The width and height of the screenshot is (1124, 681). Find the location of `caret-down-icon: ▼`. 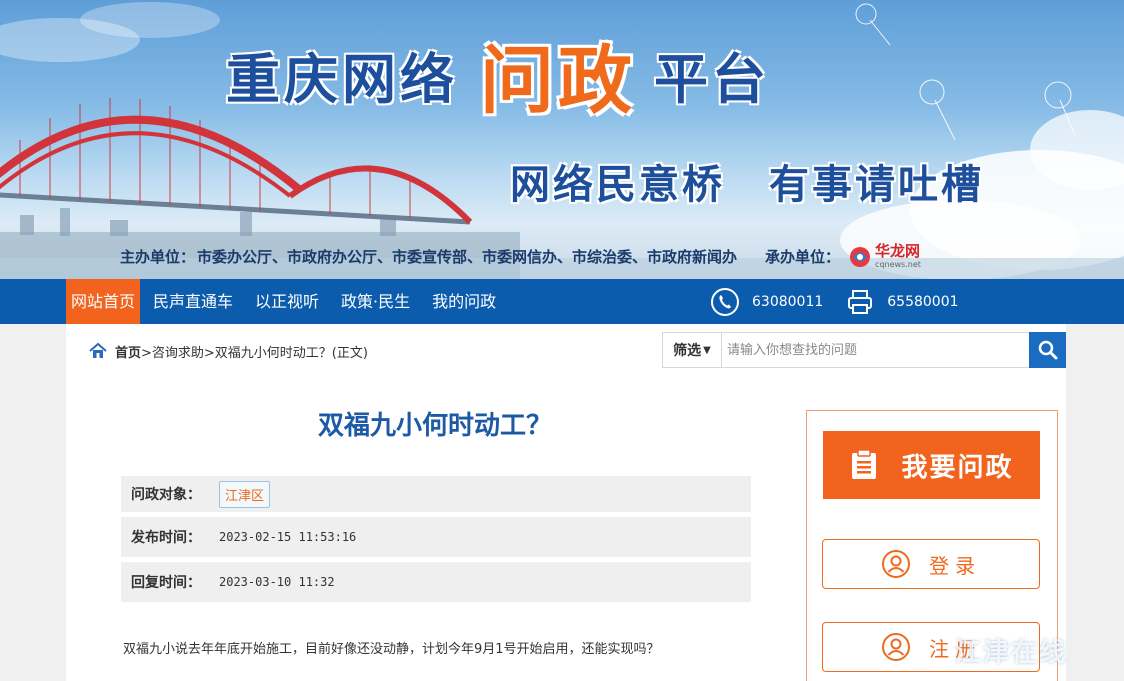

caret-down-icon: ▼ is located at coordinates (707, 350).